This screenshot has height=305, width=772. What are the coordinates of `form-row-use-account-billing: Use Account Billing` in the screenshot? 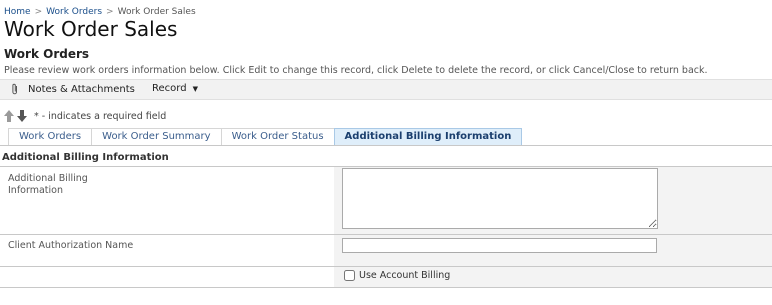 It's located at (386, 277).